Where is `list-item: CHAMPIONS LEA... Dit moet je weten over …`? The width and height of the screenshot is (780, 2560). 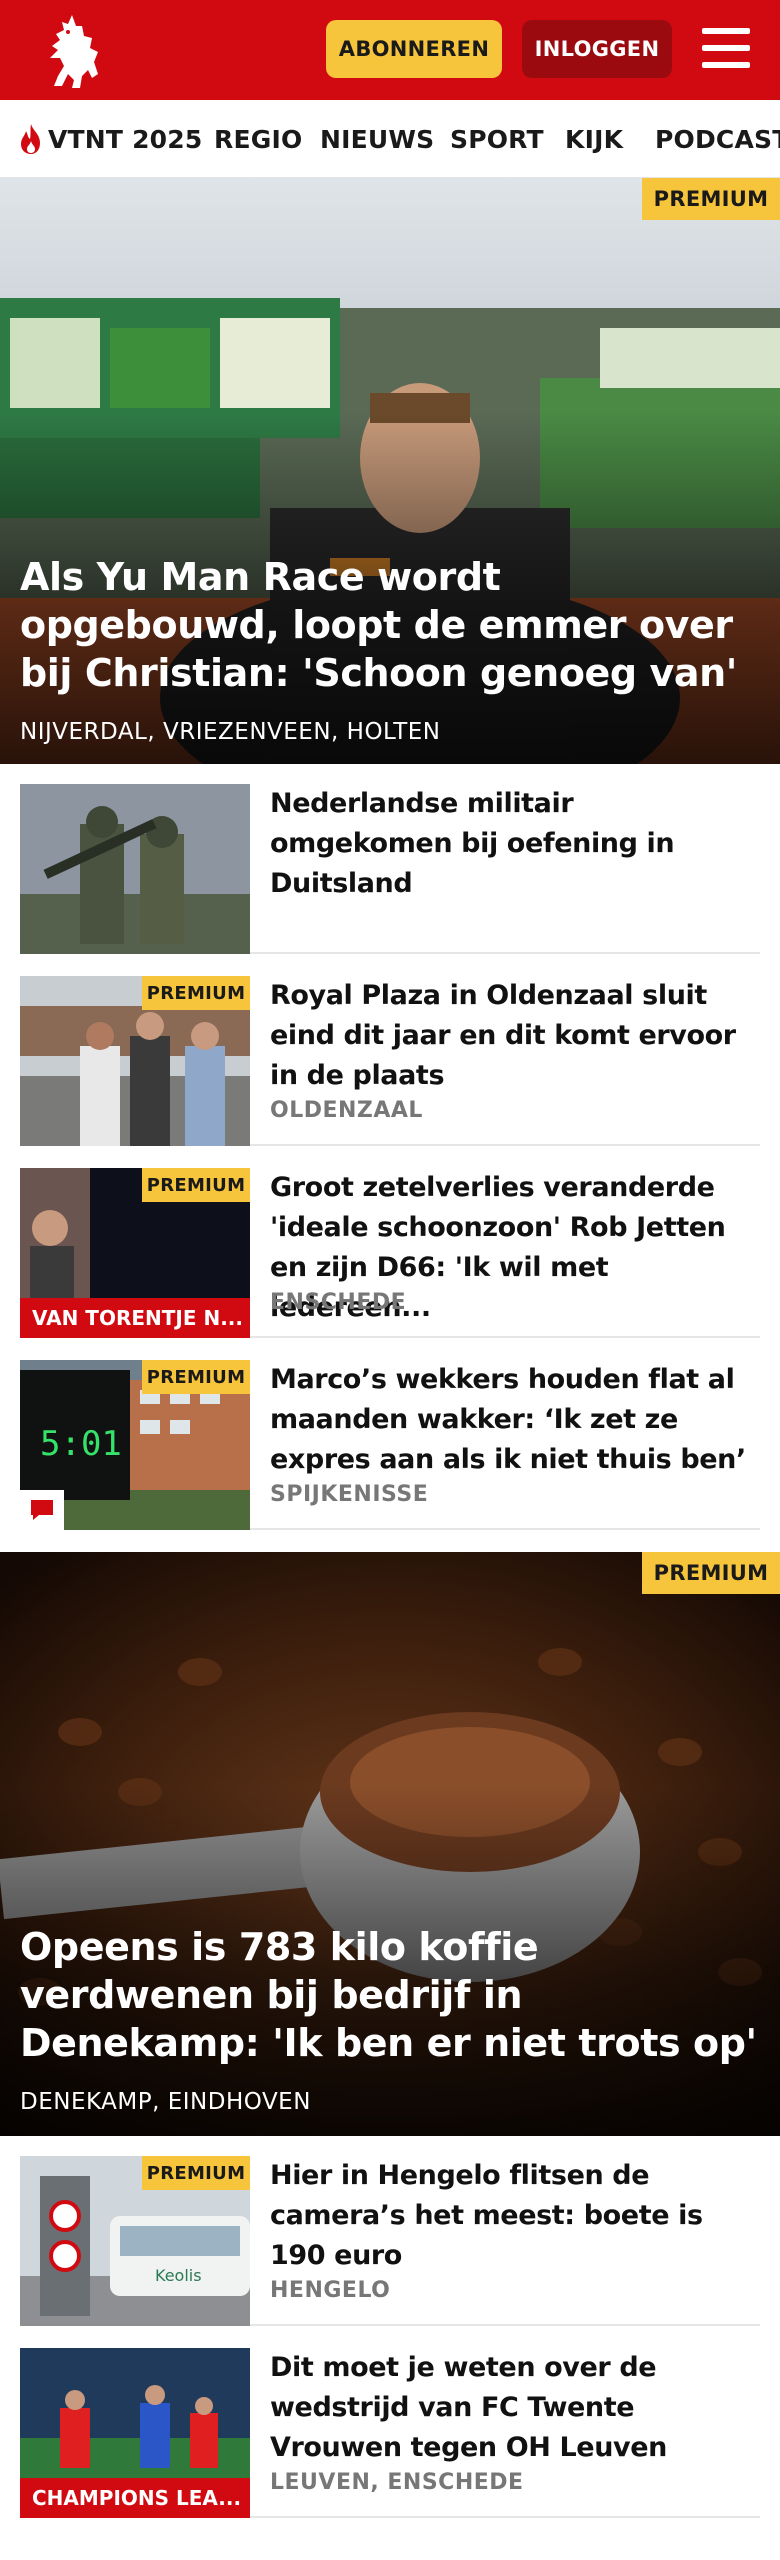
list-item: CHAMPIONS LEA... Dit moet je weten over … is located at coordinates (390, 2423).